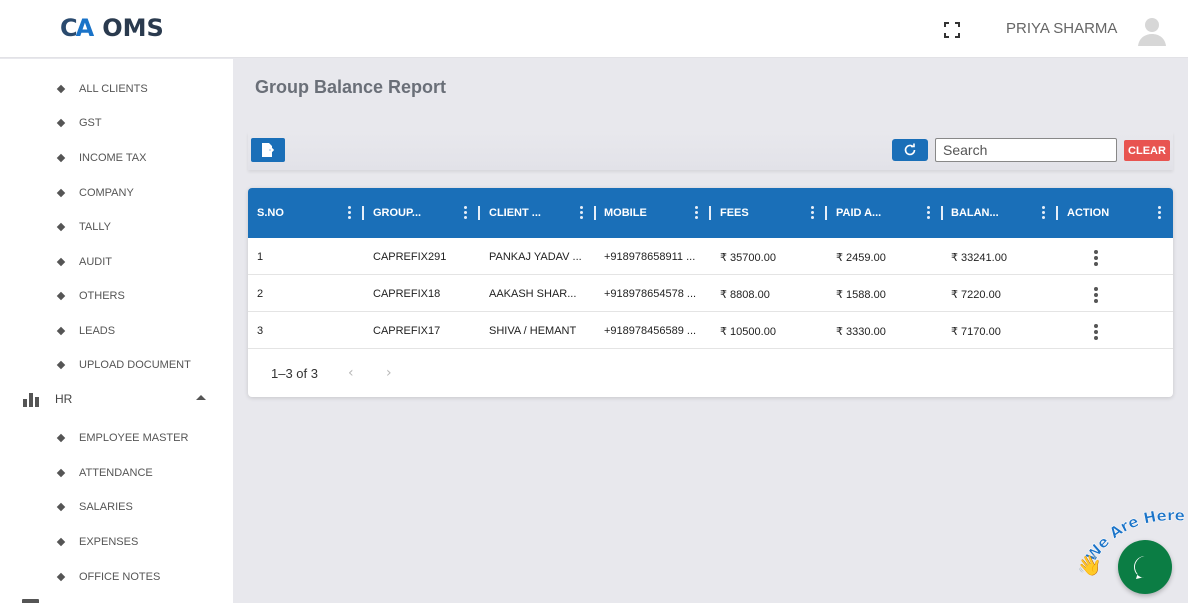 The height and width of the screenshot is (603, 1188). I want to click on sidebar-item-expenses: EXPENSES, so click(116, 542).